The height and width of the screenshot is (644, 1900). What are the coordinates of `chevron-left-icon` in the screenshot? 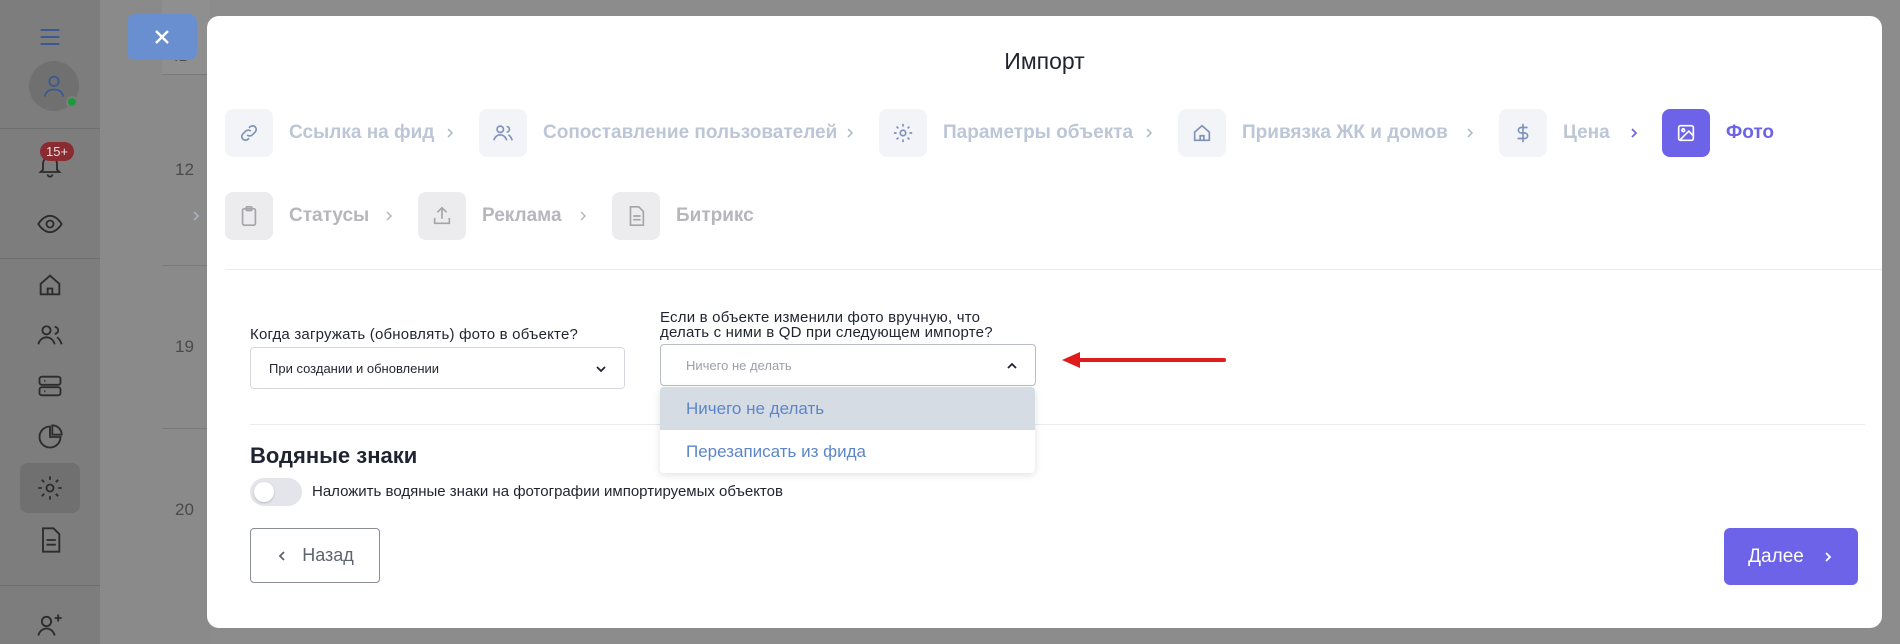 It's located at (281, 555).